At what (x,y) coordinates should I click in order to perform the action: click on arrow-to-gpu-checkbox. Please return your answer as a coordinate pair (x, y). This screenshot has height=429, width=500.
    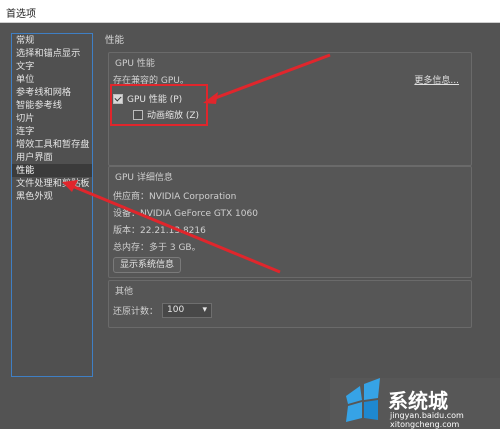
    Looking at the image, I should click on (267, 78).